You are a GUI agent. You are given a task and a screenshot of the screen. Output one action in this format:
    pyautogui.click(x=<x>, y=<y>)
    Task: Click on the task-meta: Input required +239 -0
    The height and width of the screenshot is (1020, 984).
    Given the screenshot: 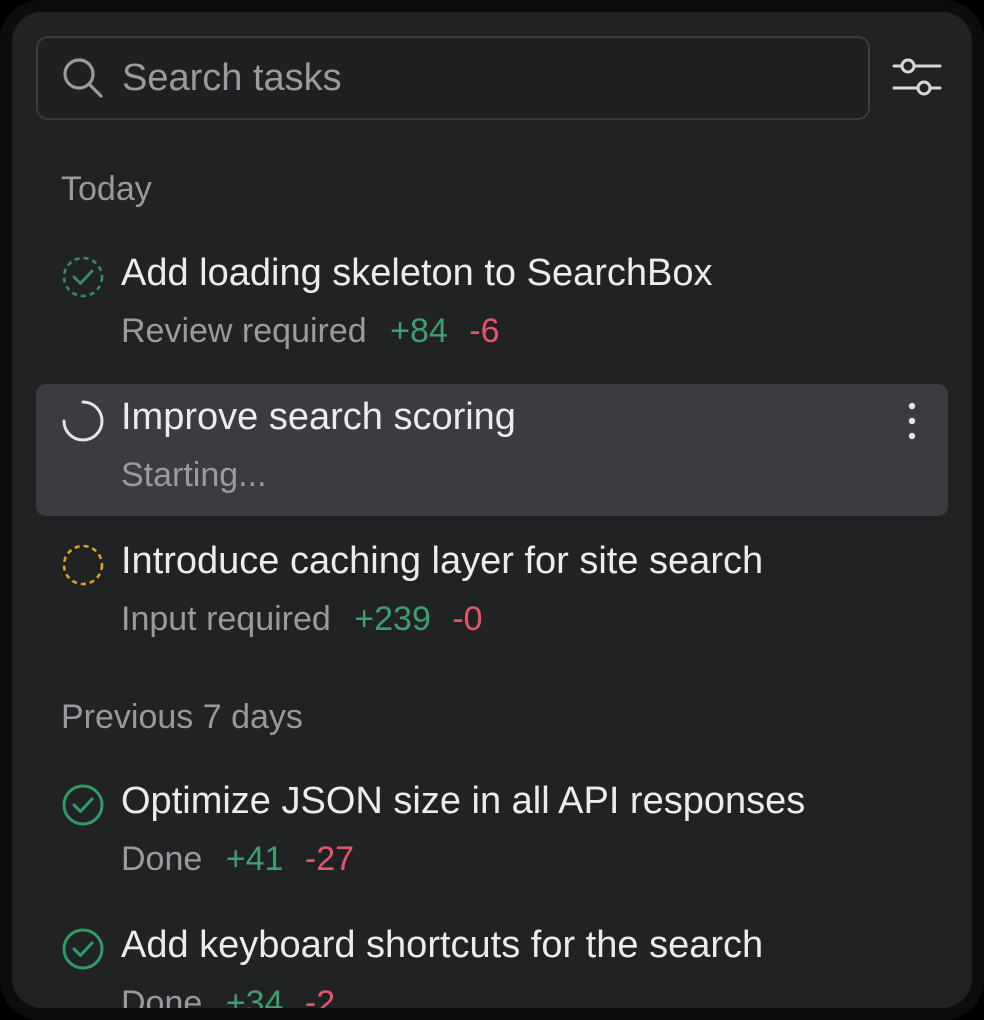 What is the action you would take?
    pyautogui.click(x=302, y=619)
    